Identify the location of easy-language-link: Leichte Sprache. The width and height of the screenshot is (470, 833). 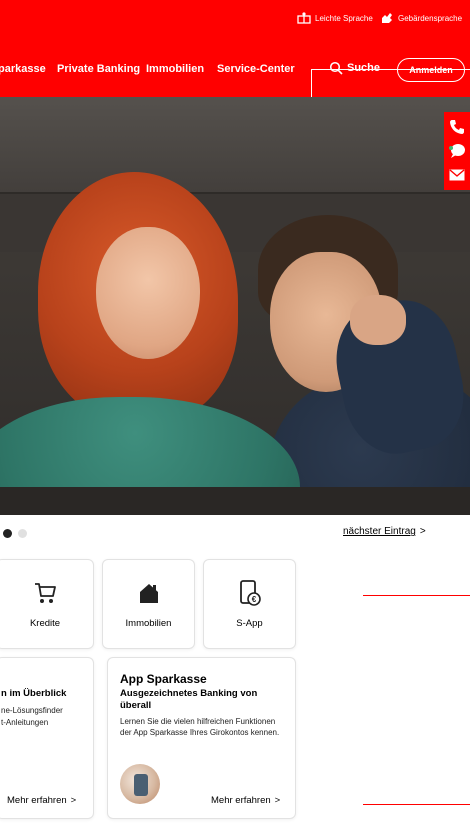
(335, 18).